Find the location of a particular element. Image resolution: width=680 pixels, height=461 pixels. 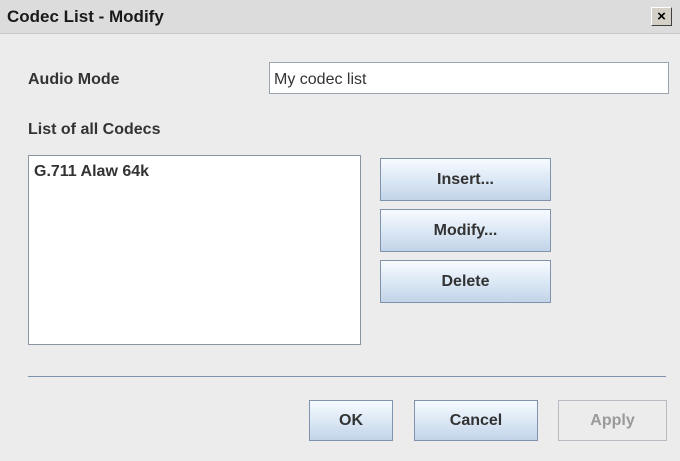

ok-button: OK is located at coordinates (351, 420).